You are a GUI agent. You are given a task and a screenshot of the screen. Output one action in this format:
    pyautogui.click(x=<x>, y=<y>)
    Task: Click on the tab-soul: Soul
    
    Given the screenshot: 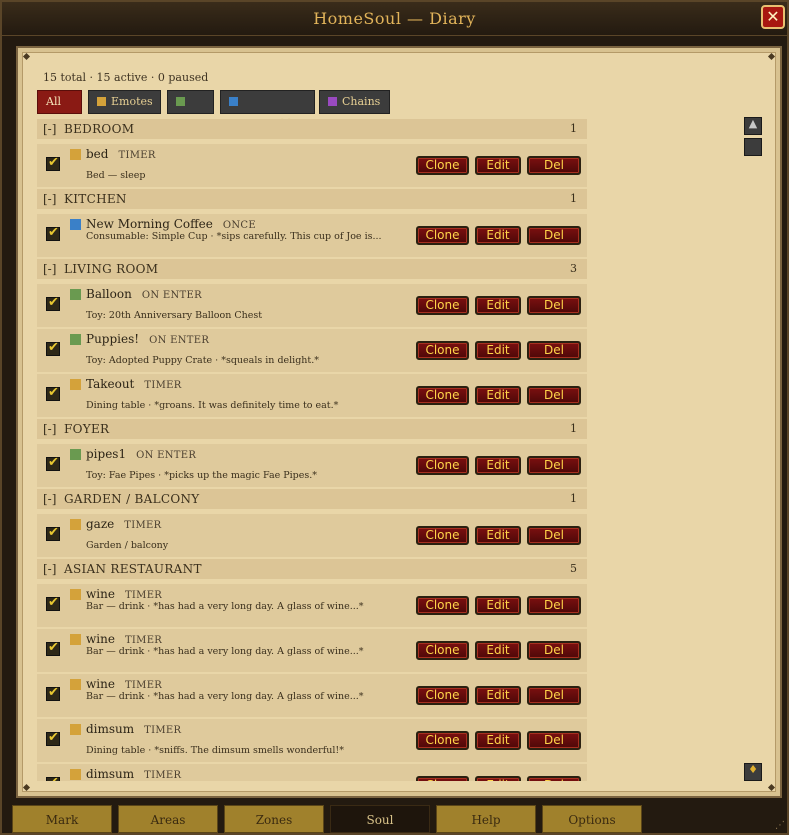 What is the action you would take?
    pyautogui.click(x=380, y=819)
    